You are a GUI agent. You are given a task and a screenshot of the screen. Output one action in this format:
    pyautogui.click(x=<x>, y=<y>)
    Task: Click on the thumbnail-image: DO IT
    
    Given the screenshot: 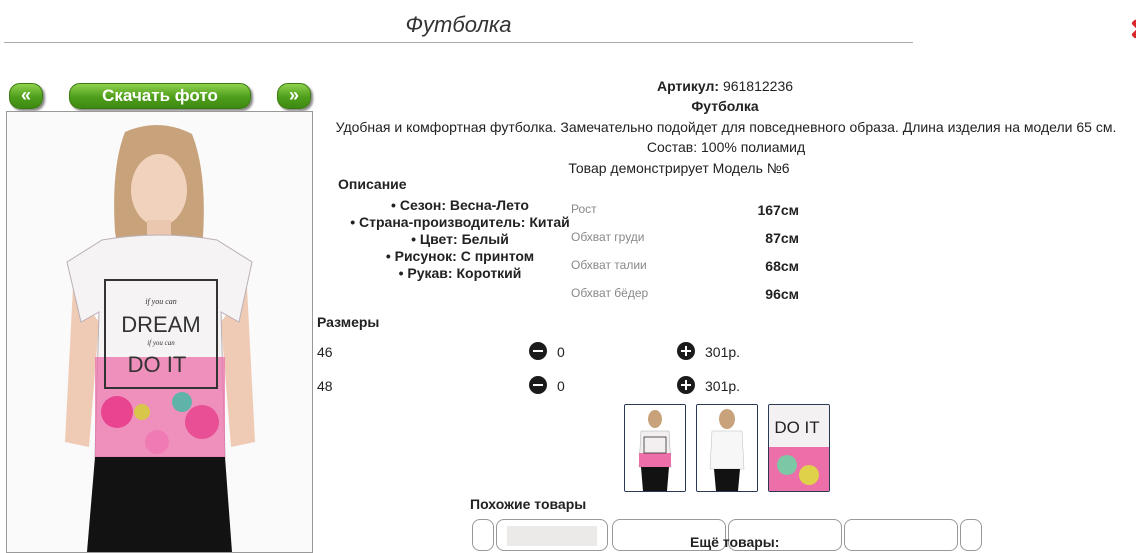 What is the action you would take?
    pyautogui.click(x=799, y=448)
    